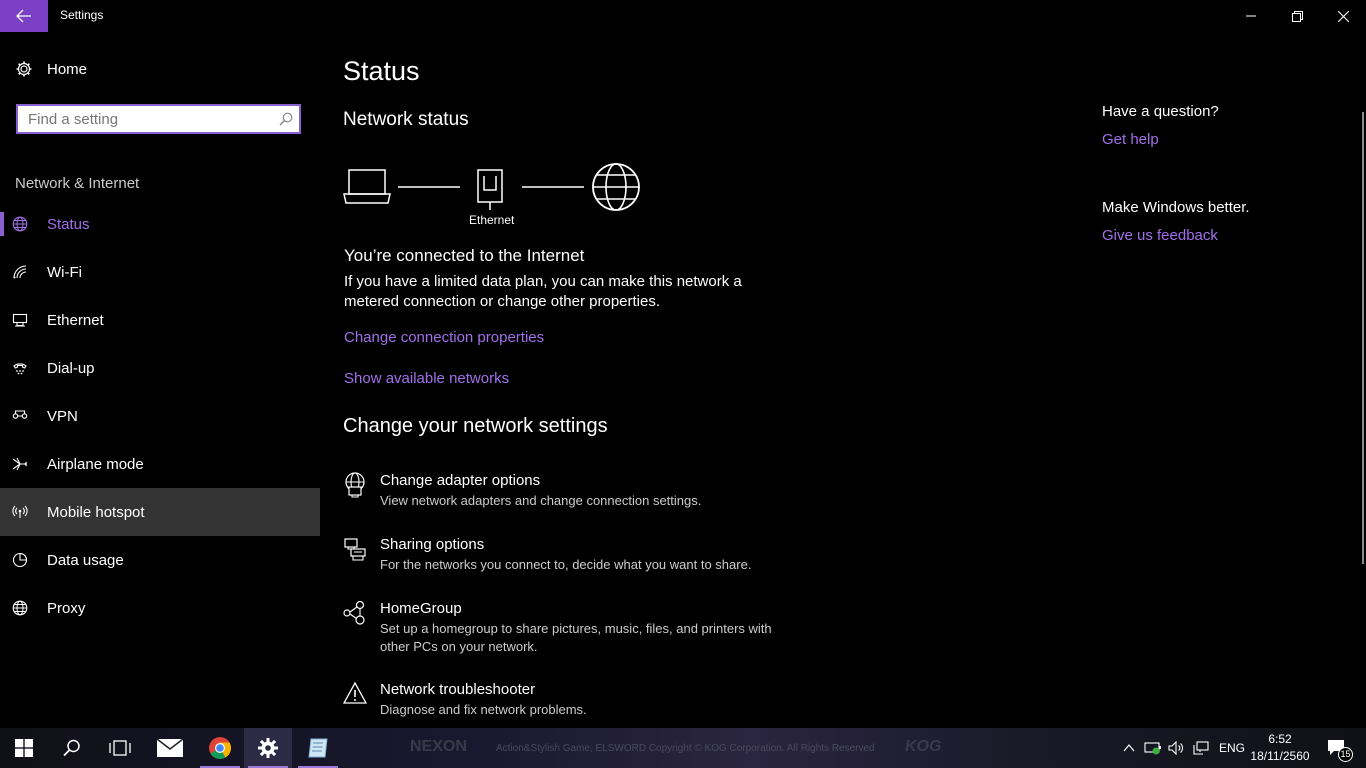  Describe the element at coordinates (20, 511) in the screenshot. I see `hotspot-icon` at that location.